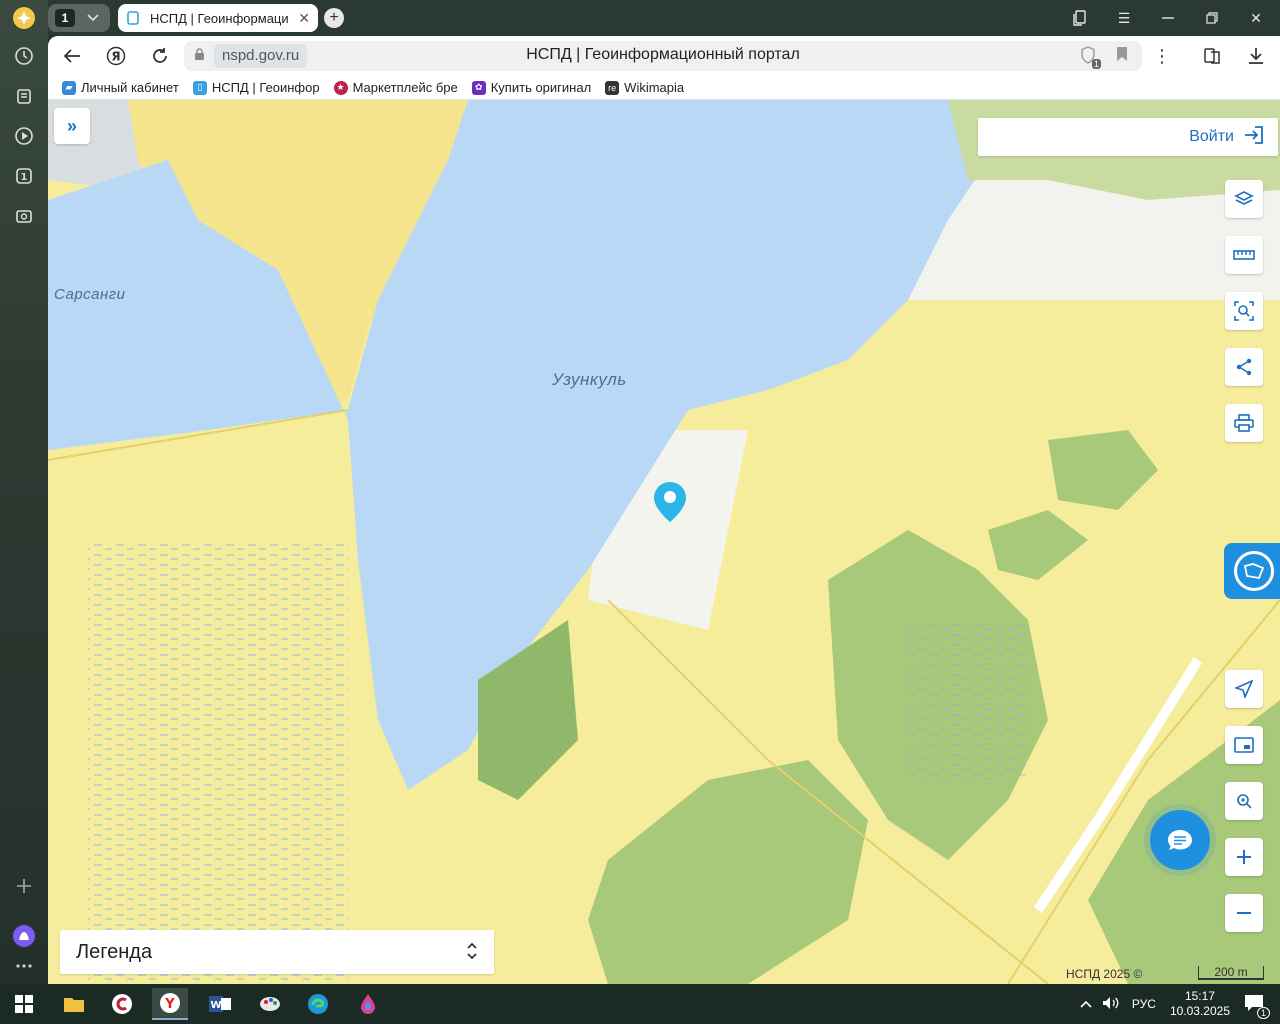 This screenshot has height=1024, width=1280. What do you see at coordinates (79, 18) in the screenshot?
I see `tab-counter-button: 1` at bounding box center [79, 18].